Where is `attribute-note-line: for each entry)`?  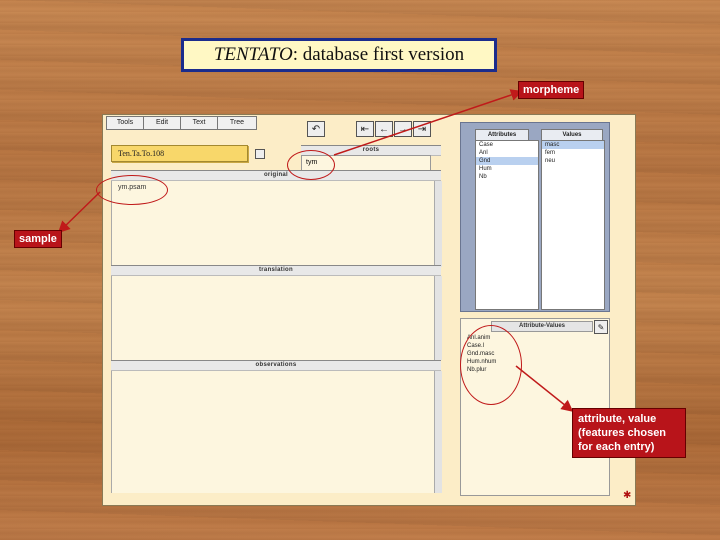 attribute-note-line: for each entry) is located at coordinates (616, 447).